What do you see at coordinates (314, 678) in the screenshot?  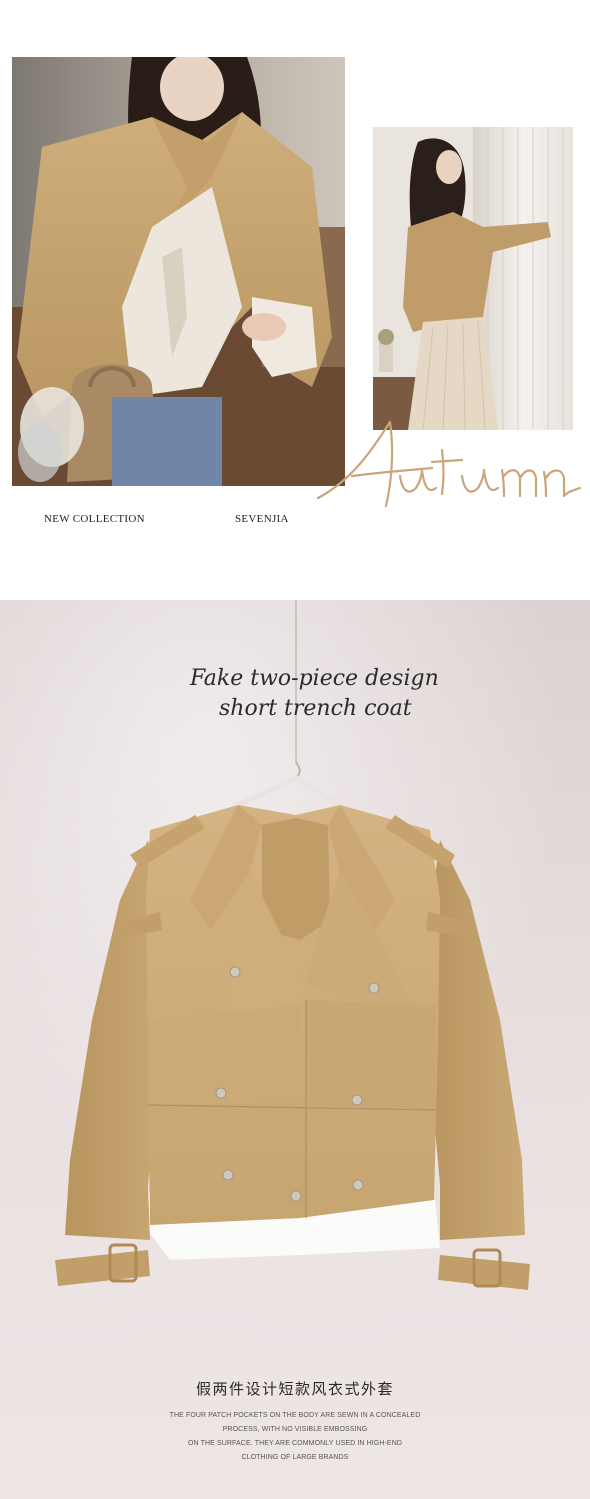 I see `headline-line-1: Fake two-piece design` at bounding box center [314, 678].